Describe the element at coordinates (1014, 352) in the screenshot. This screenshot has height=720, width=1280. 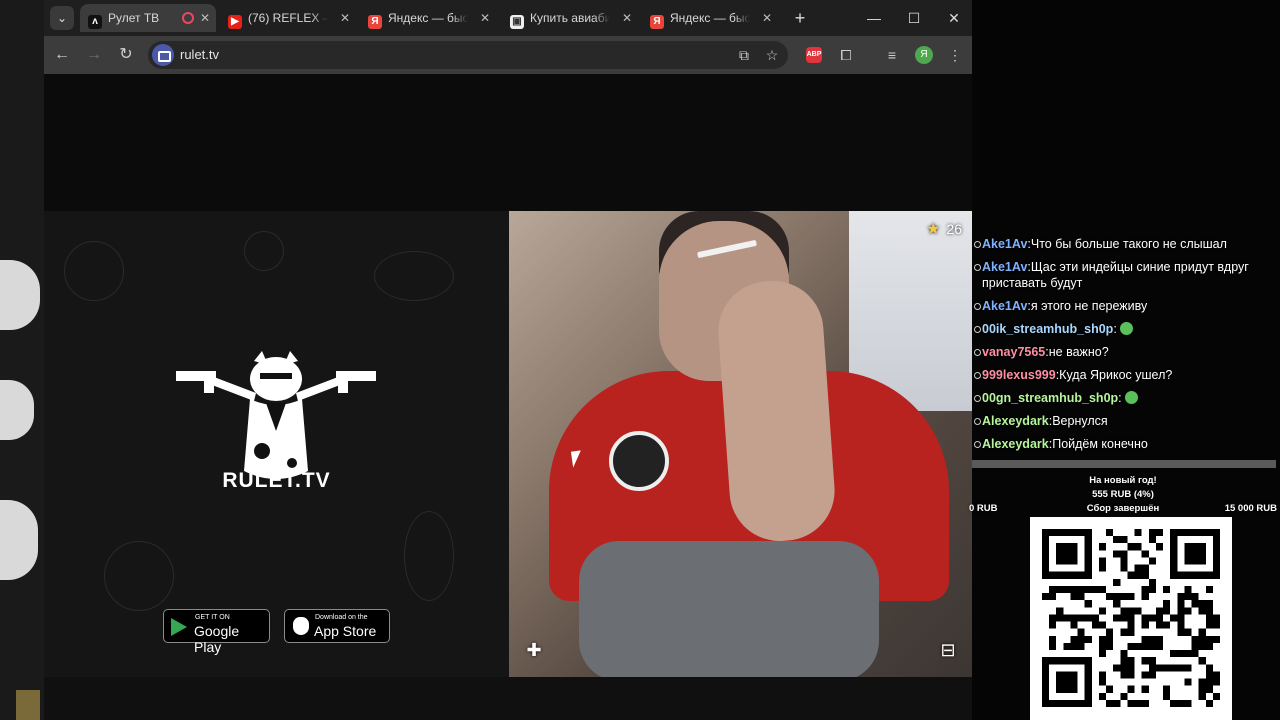
I see `chat-nick: vanay7565` at that location.